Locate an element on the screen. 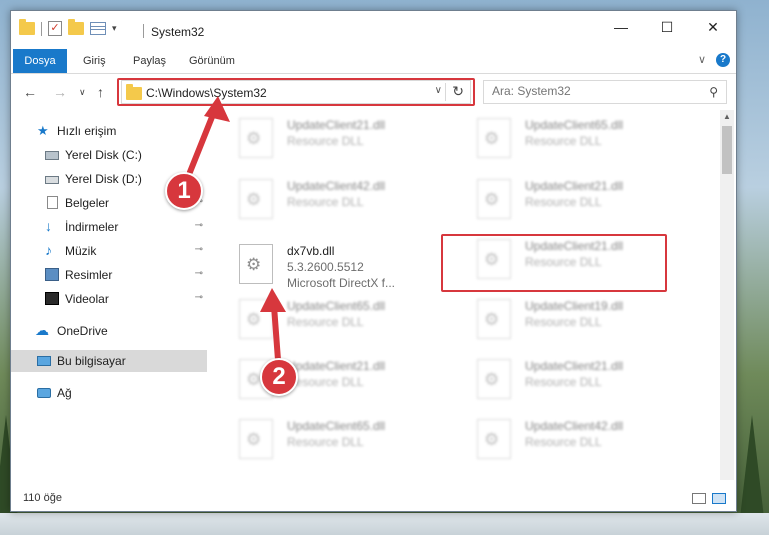 The width and height of the screenshot is (769, 535). sidebar-item-label: İndirmeler is located at coordinates (92, 227).